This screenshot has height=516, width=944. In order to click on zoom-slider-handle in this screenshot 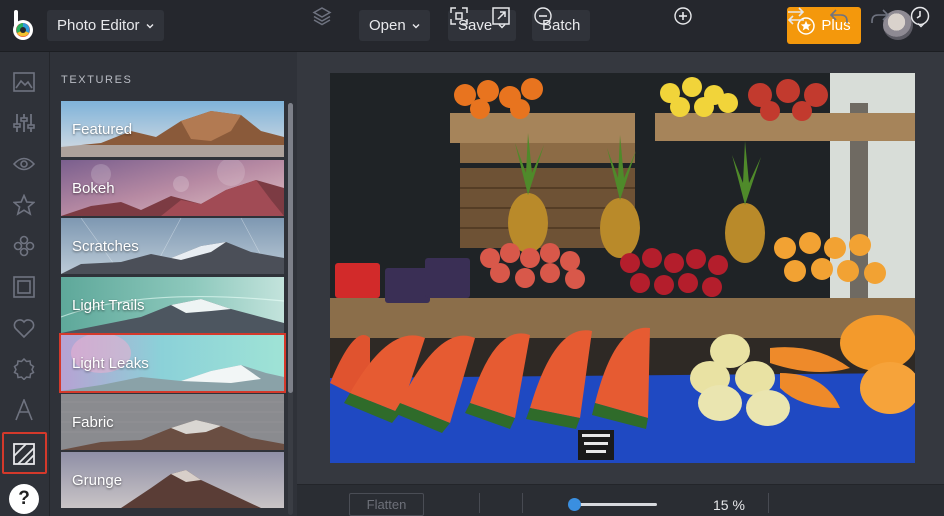, I will do `click(574, 504)`.